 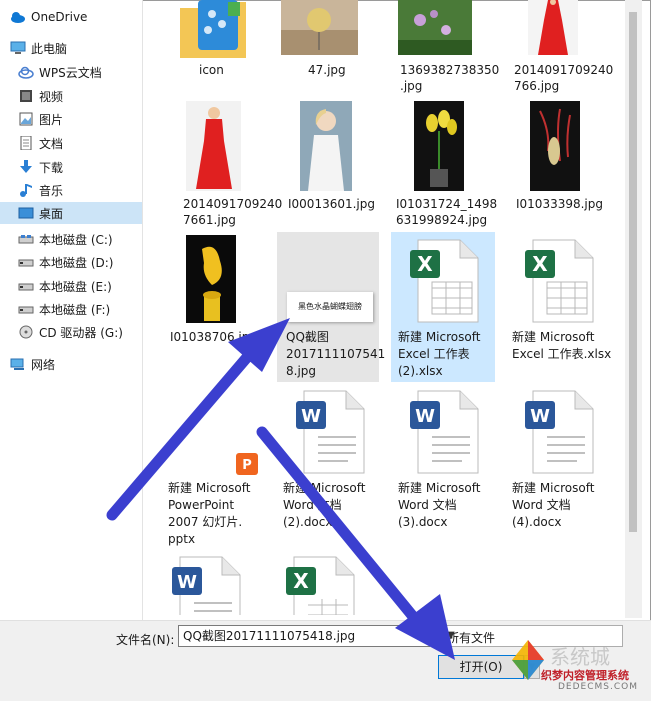 I want to click on powerpoint-icon: P, so click(x=247, y=464).